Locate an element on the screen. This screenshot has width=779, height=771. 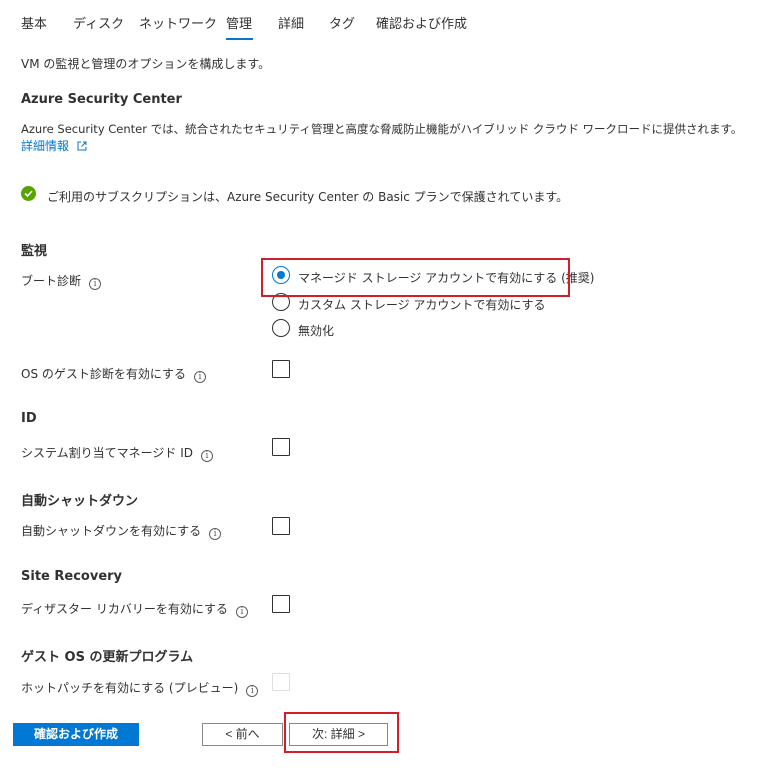
disaster-recovery-checkbox is located at coordinates (281, 604).